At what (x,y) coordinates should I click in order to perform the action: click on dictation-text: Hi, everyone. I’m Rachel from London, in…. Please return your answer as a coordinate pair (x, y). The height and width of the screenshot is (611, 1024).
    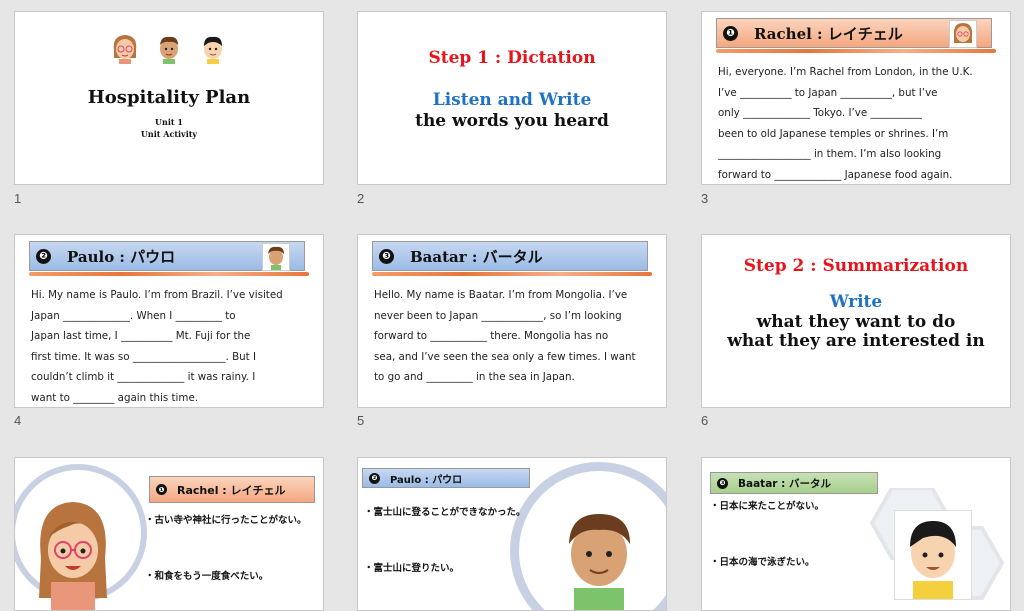
    Looking at the image, I should click on (857, 123).